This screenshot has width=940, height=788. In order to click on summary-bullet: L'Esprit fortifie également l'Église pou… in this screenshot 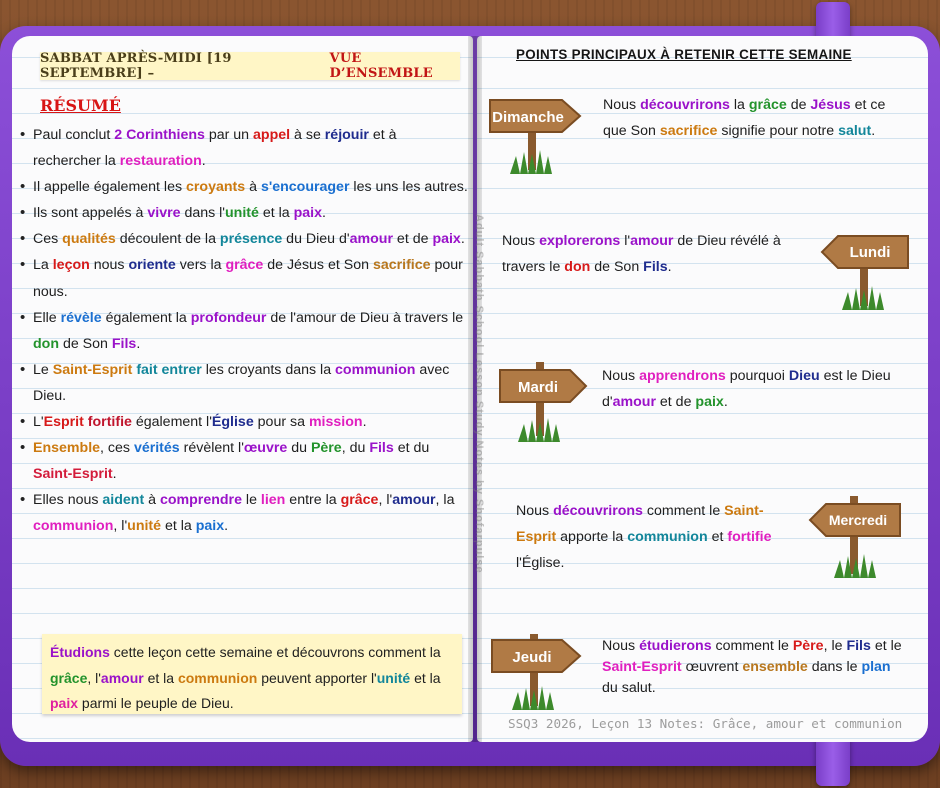, I will do `click(244, 422)`.